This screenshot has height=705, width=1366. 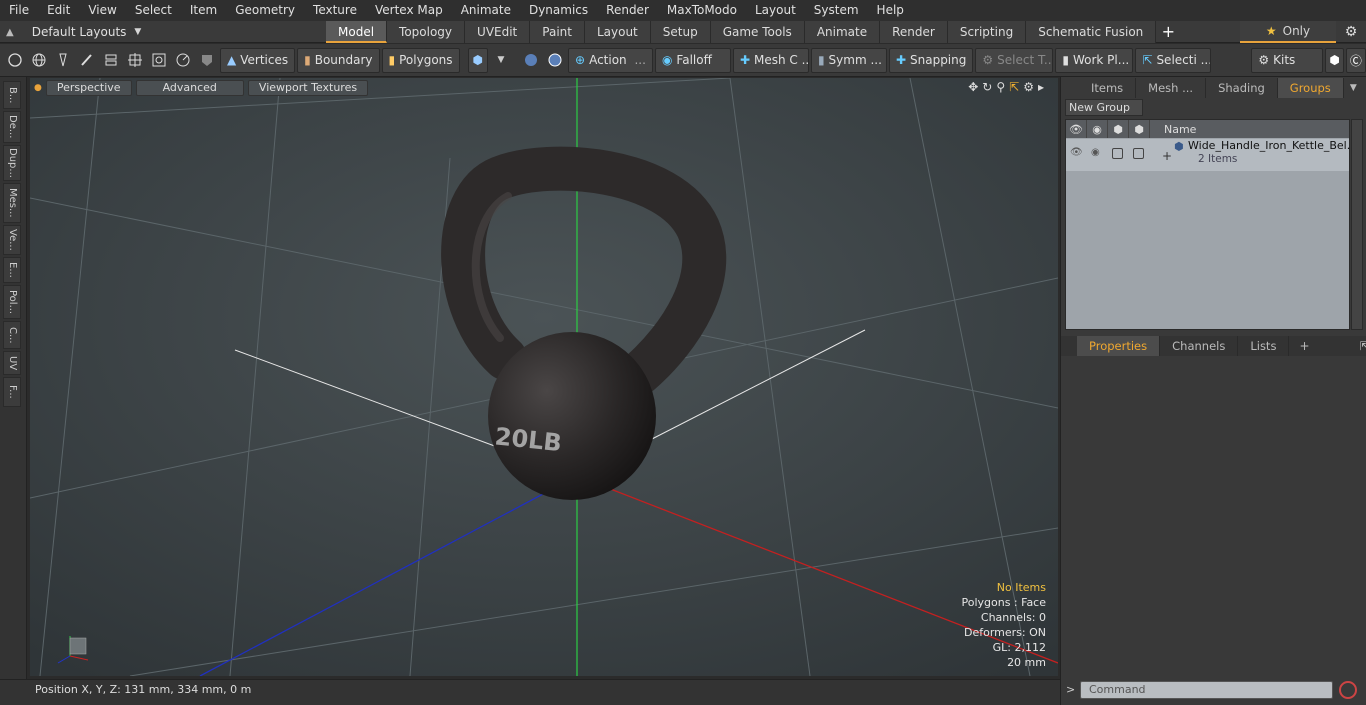 What do you see at coordinates (498, 32) in the screenshot?
I see `tab-uvedit: UVEdit` at bounding box center [498, 32].